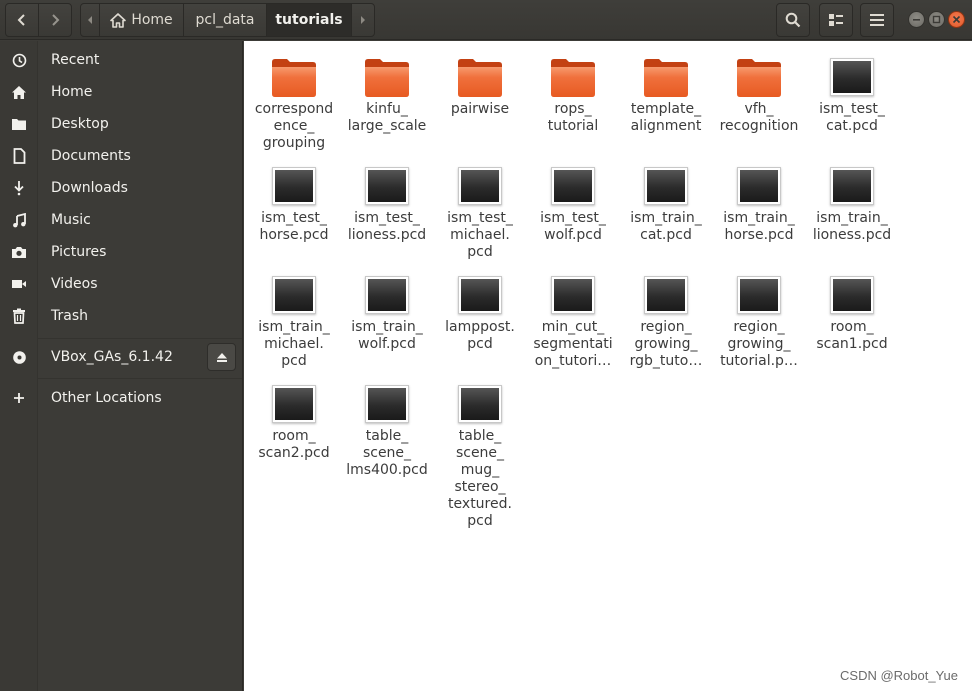 Image resolution: width=972 pixels, height=691 pixels. I want to click on sidebar-item-desktop: Desktop, so click(121, 124).